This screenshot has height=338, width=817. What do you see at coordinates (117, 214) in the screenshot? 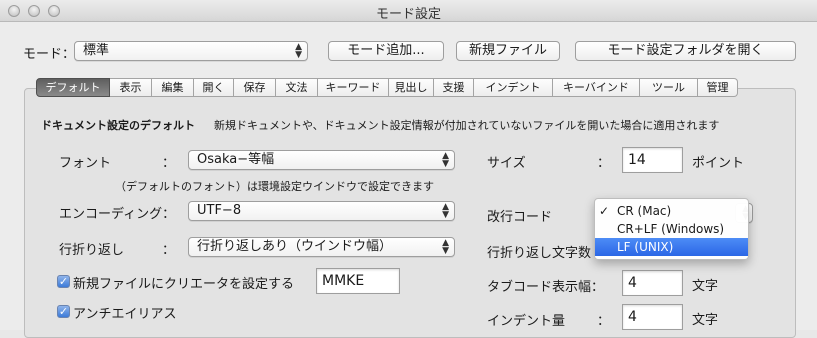
I see `encoding-label: エンコーディング：` at bounding box center [117, 214].